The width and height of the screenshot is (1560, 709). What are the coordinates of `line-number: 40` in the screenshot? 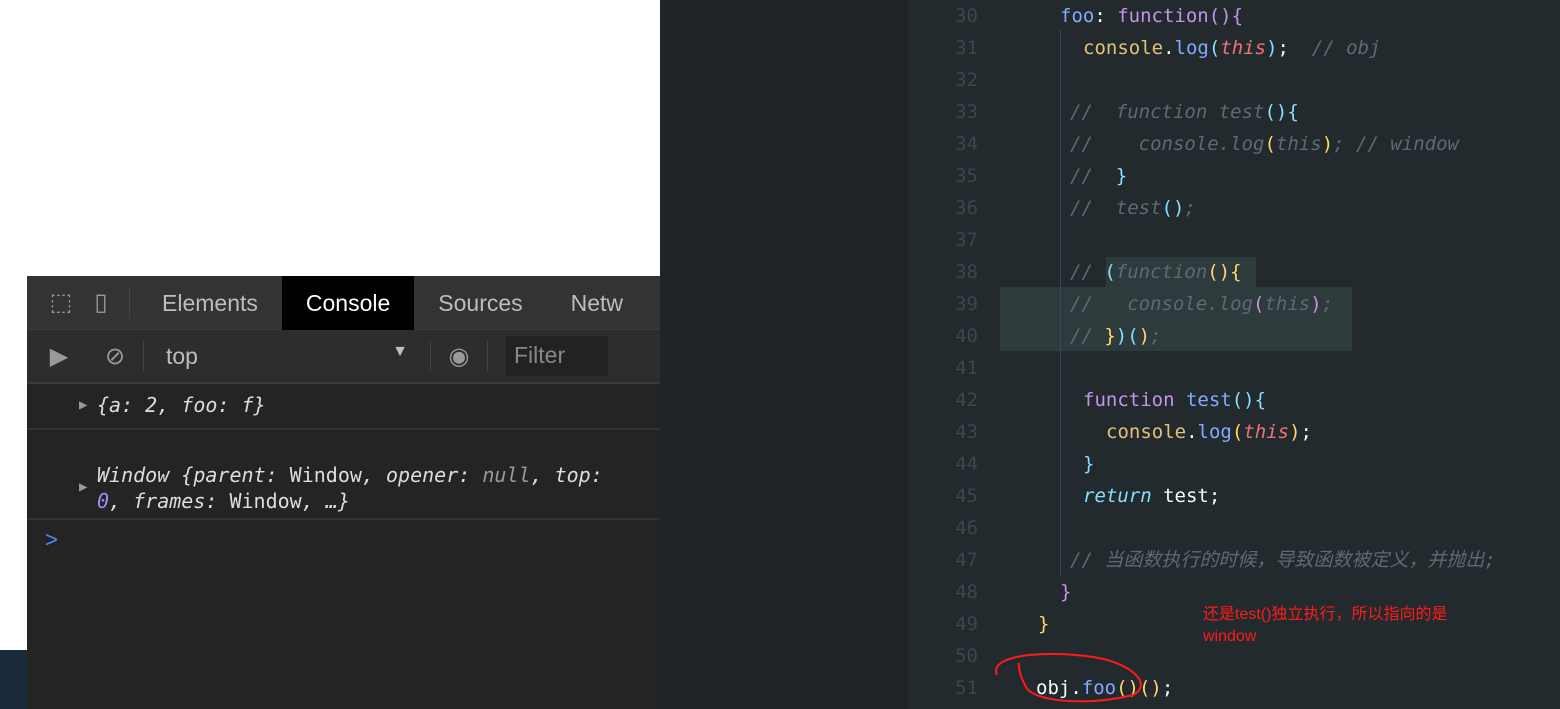 It's located at (966, 336).